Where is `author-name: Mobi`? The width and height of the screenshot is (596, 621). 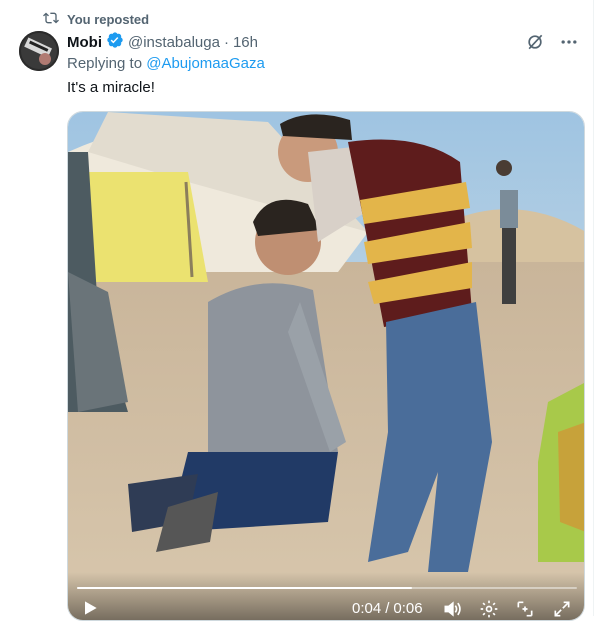
author-name: Mobi is located at coordinates (84, 42).